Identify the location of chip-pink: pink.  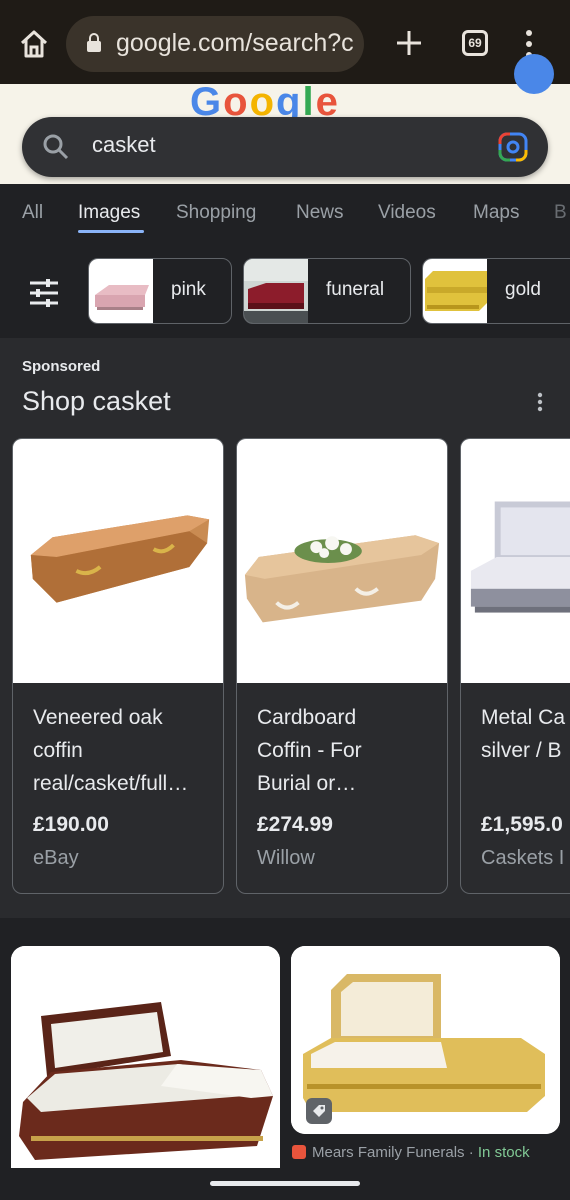
(160, 291).